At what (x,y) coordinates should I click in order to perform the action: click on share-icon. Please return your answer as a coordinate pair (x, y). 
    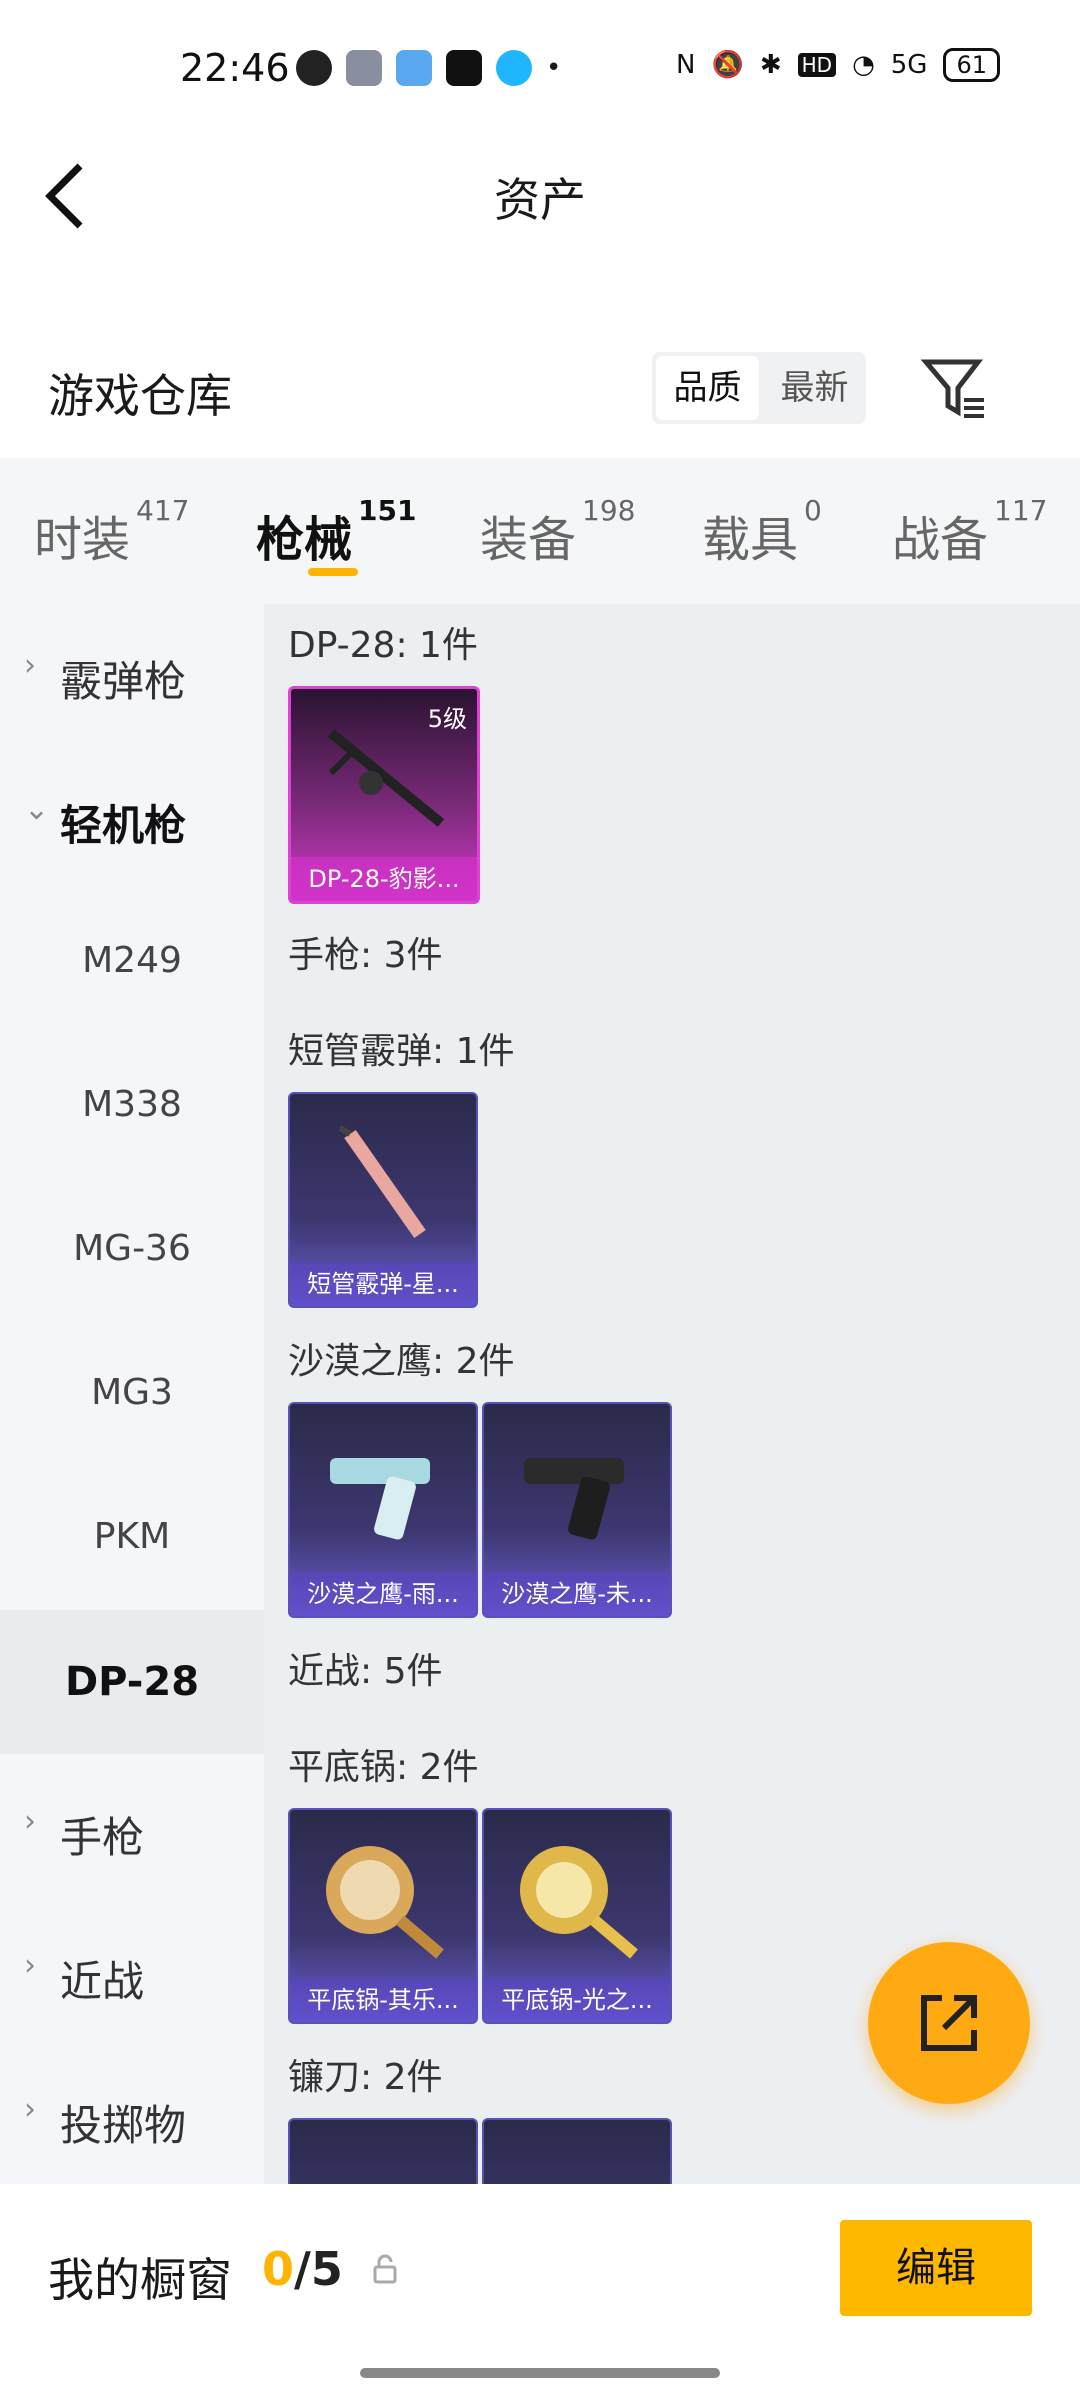
    Looking at the image, I should click on (949, 2023).